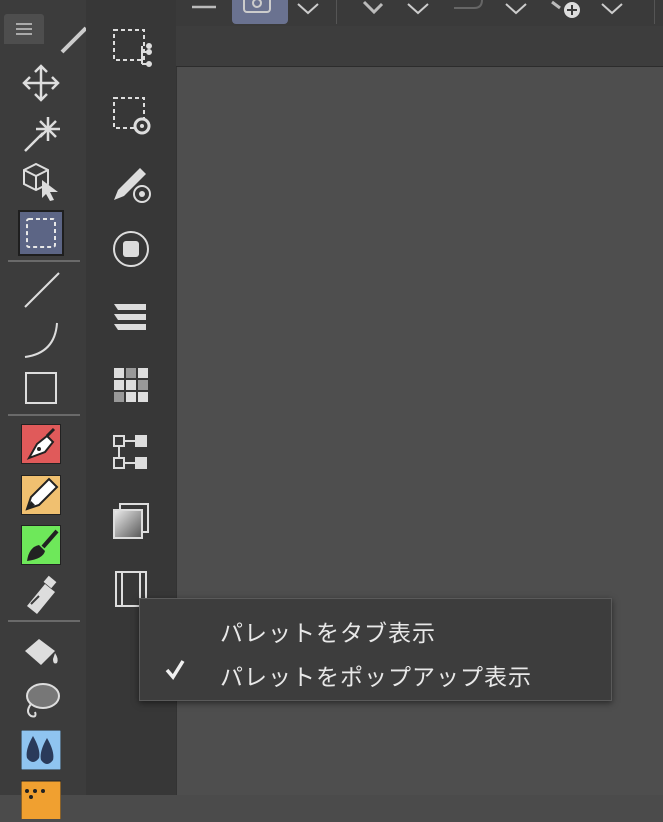  I want to click on lasso-icon, so click(41, 700).